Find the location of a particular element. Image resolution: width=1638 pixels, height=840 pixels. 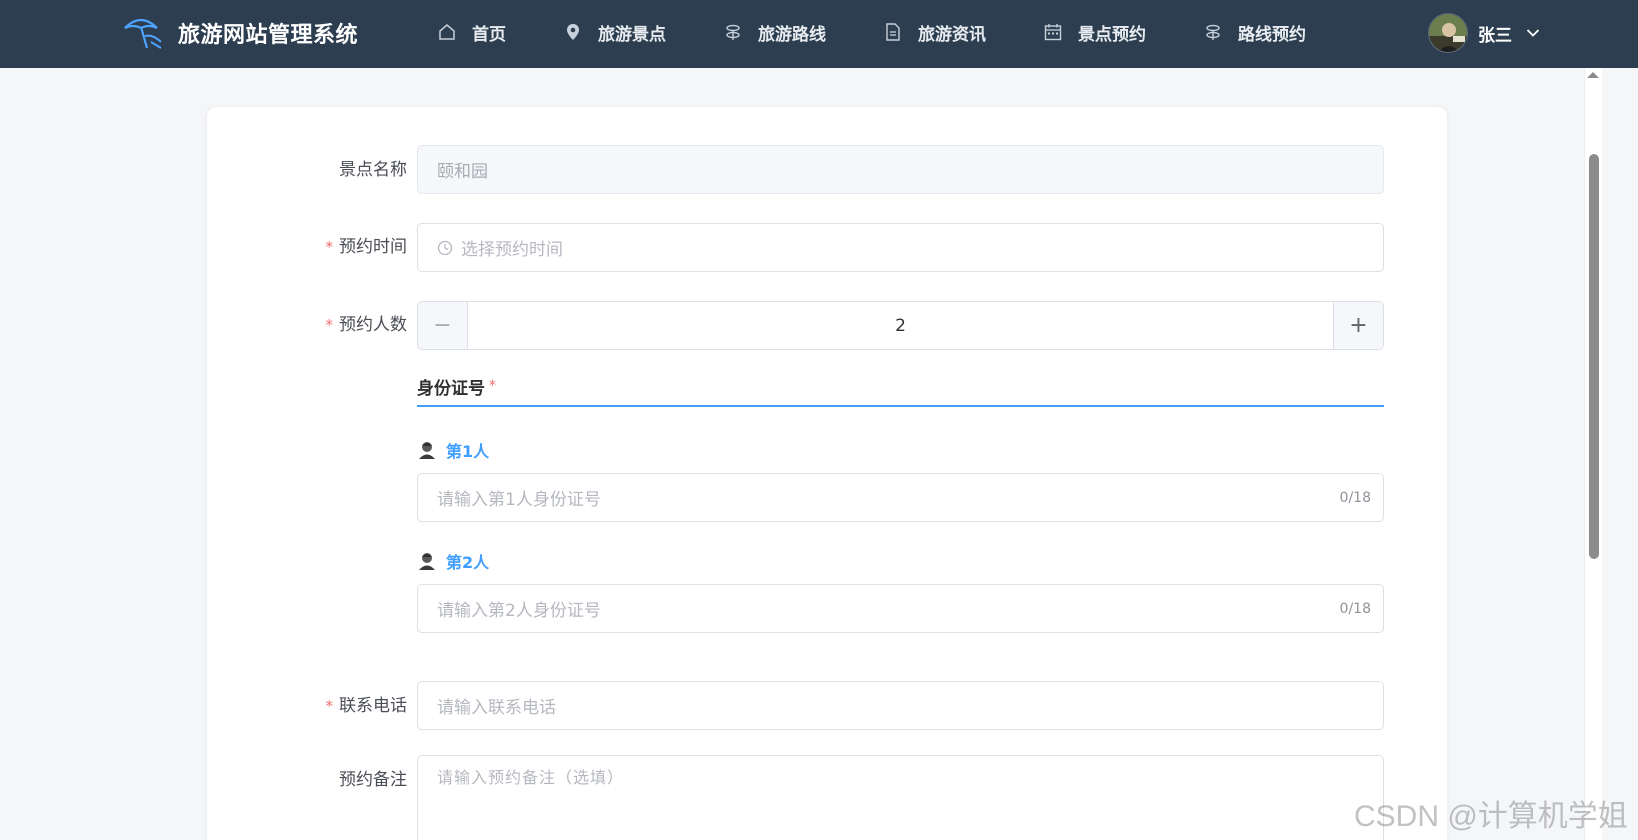

id-number-input-2: 请输入第2人身份证号 0/18 is located at coordinates (900, 608).